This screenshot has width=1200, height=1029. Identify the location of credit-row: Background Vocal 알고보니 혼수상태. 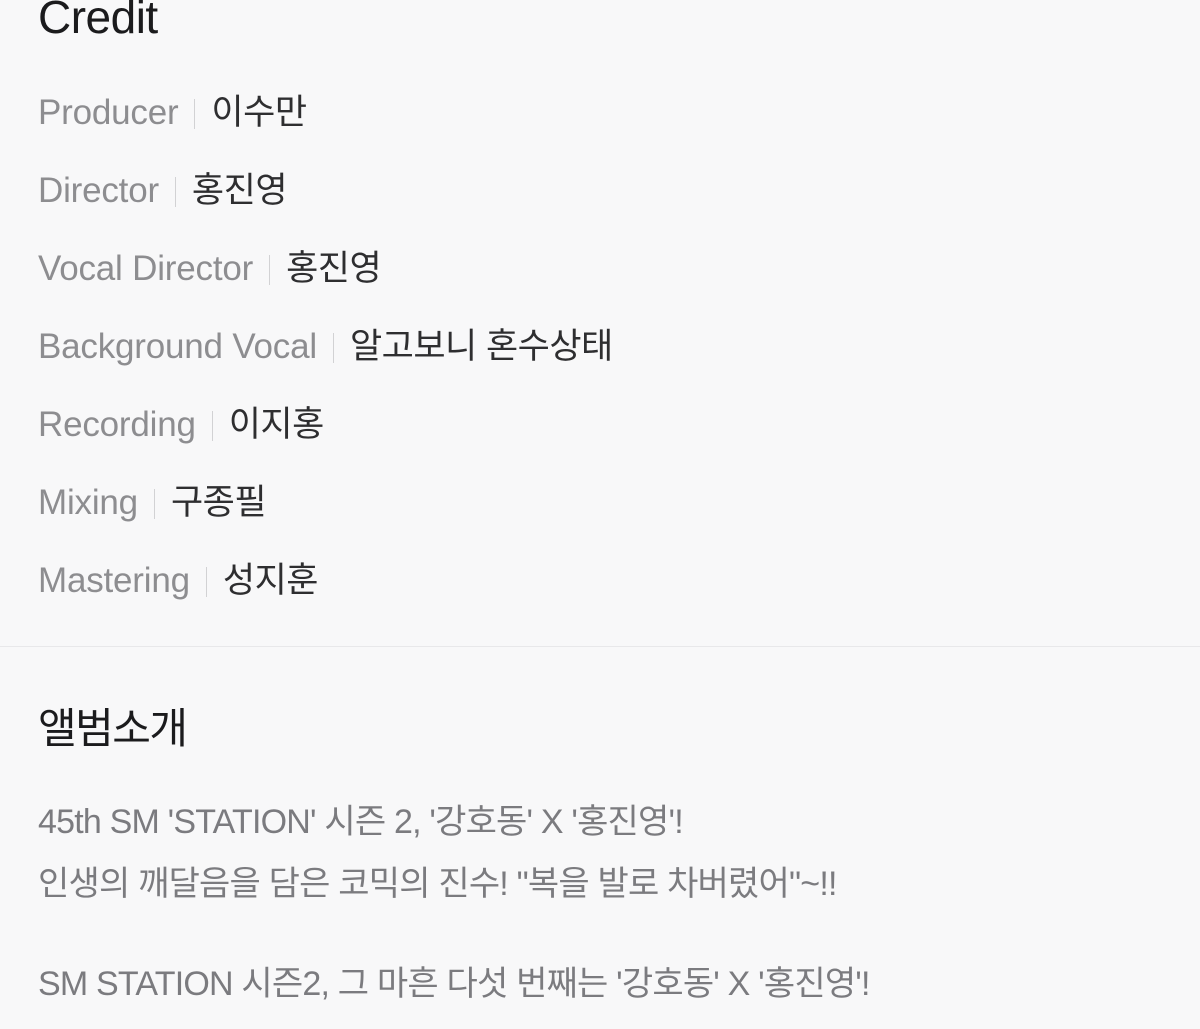
(600, 347).